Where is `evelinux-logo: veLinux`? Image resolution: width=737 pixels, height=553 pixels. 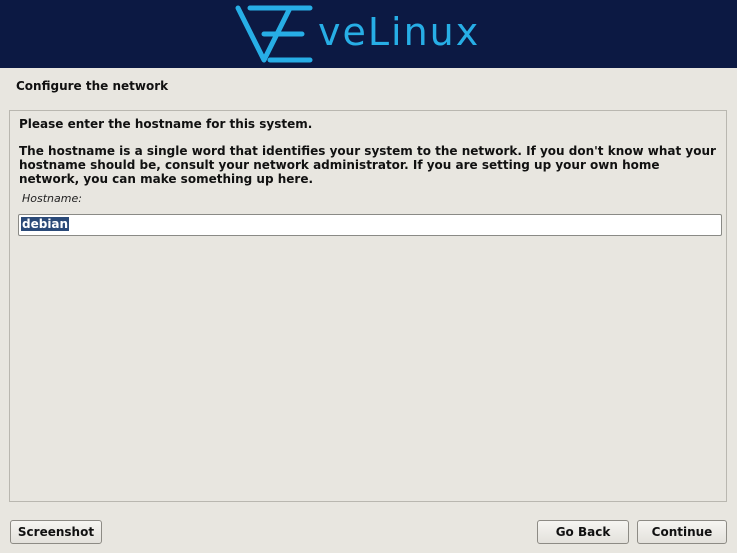
evelinux-logo: veLinux is located at coordinates (357, 34).